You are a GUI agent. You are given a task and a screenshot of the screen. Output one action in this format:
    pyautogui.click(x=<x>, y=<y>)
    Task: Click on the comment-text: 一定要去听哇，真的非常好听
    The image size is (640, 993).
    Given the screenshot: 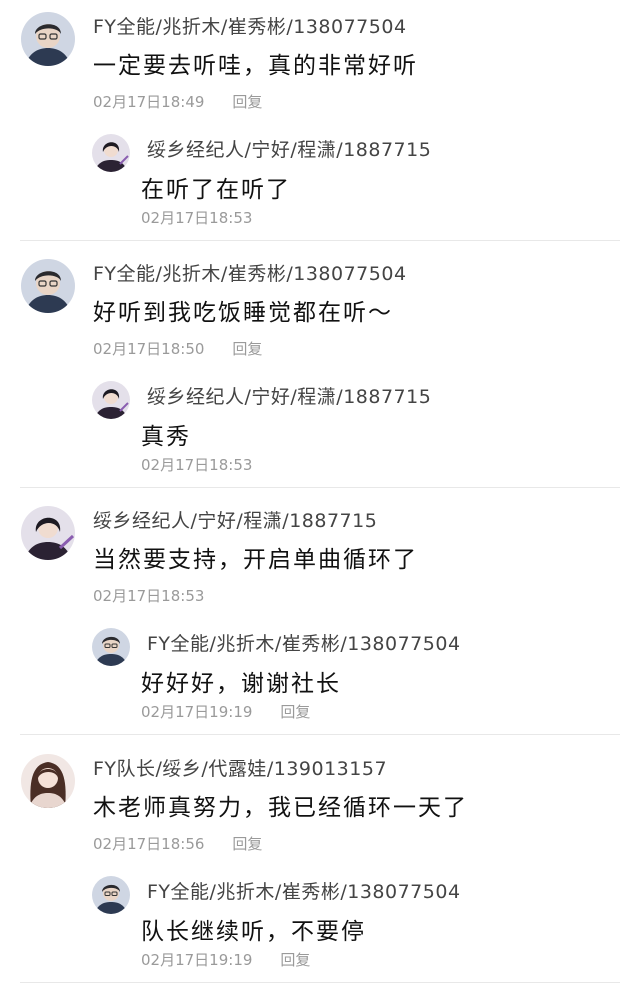 What is the action you would take?
    pyautogui.click(x=255, y=66)
    